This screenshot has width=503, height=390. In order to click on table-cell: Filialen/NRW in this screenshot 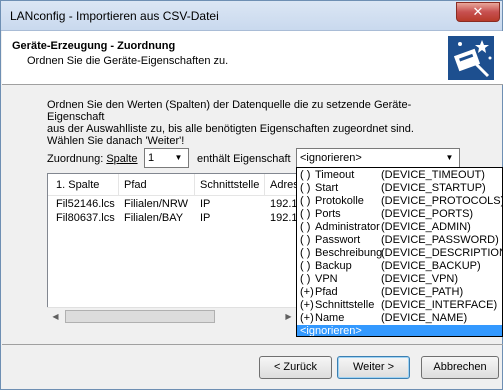, I will do `click(156, 204)`.